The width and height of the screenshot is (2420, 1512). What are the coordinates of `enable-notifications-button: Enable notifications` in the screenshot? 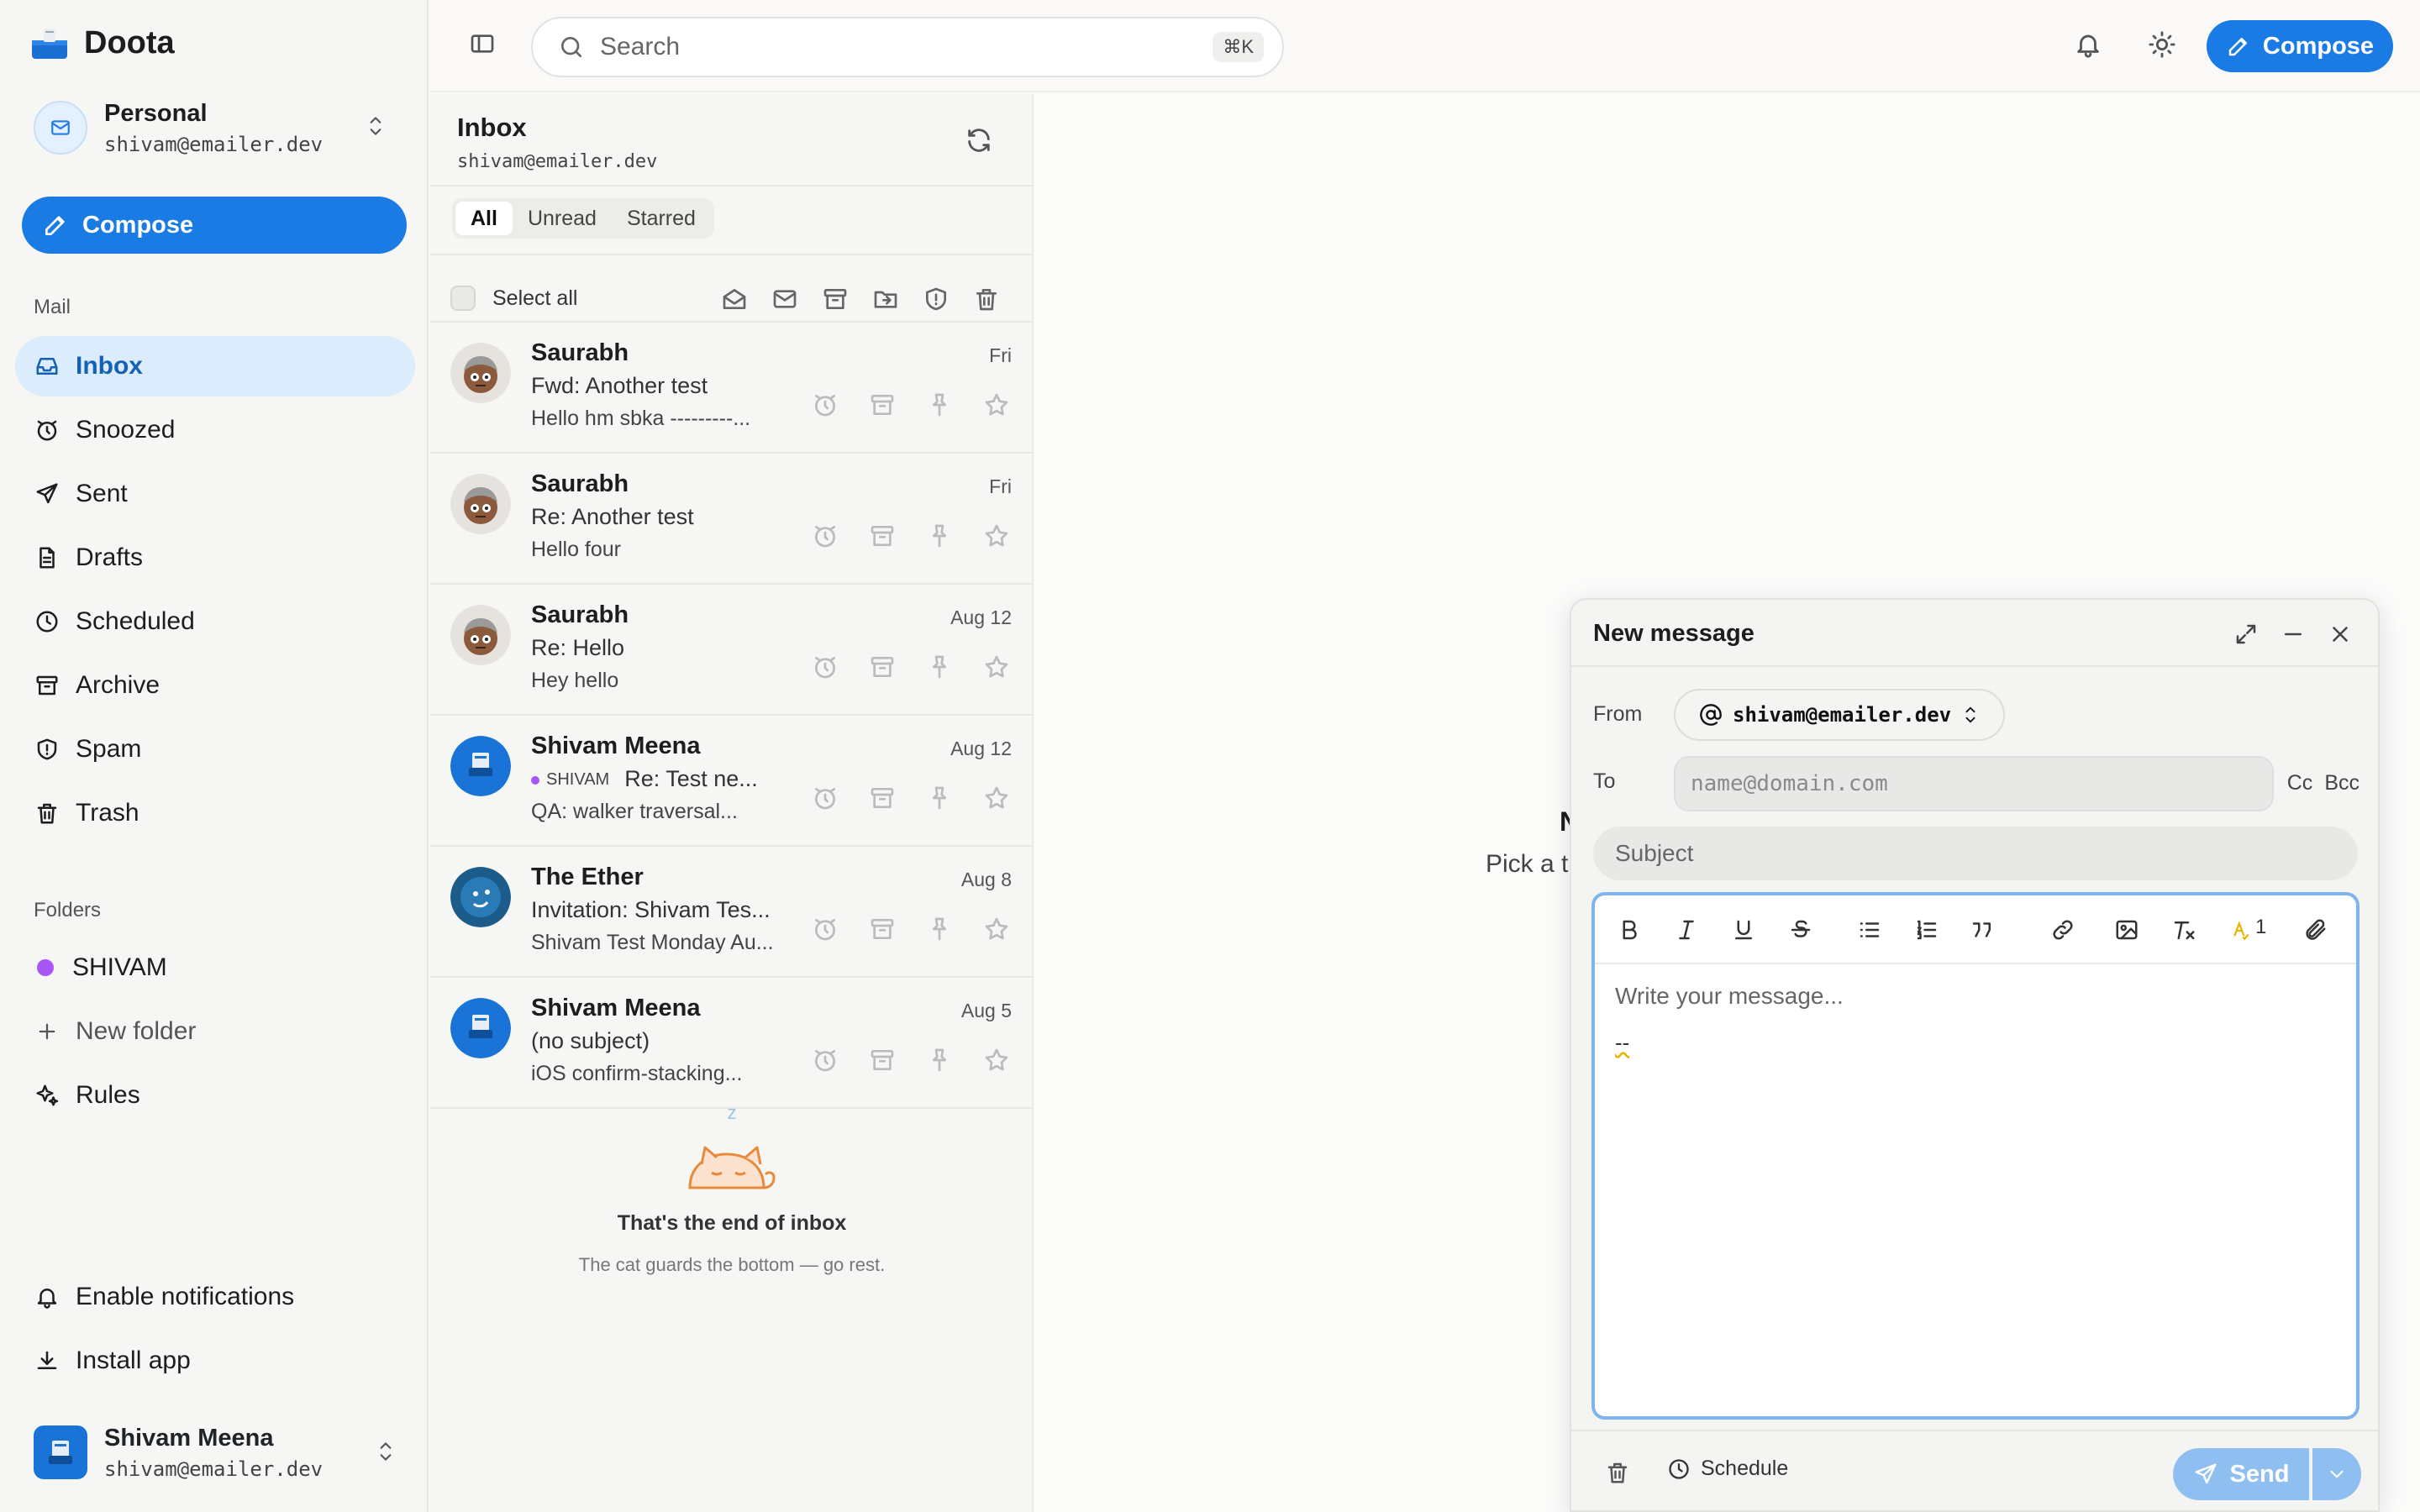 It's located at (215, 1297).